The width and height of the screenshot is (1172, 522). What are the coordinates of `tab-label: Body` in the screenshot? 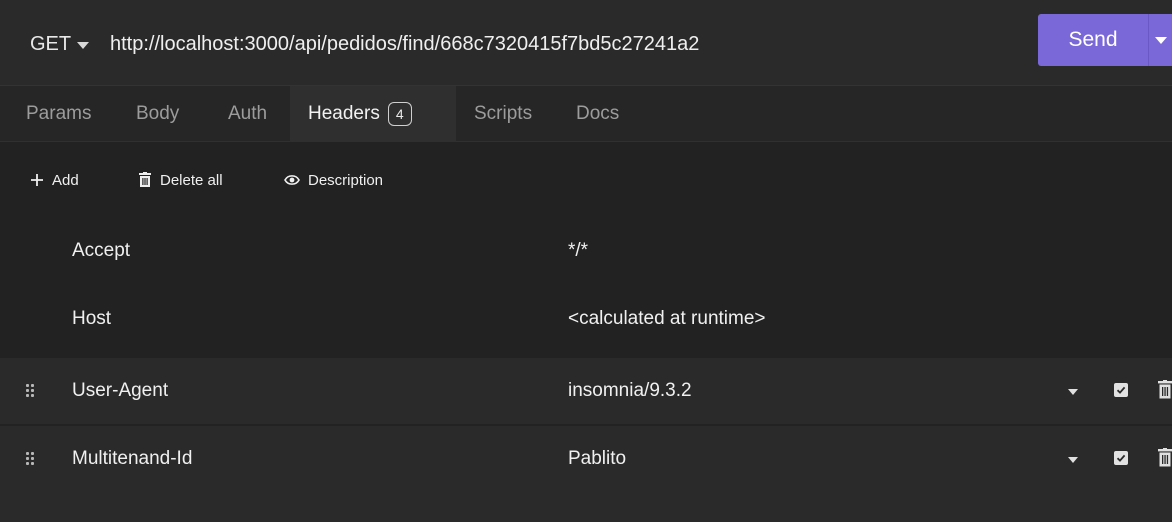 It's located at (158, 113).